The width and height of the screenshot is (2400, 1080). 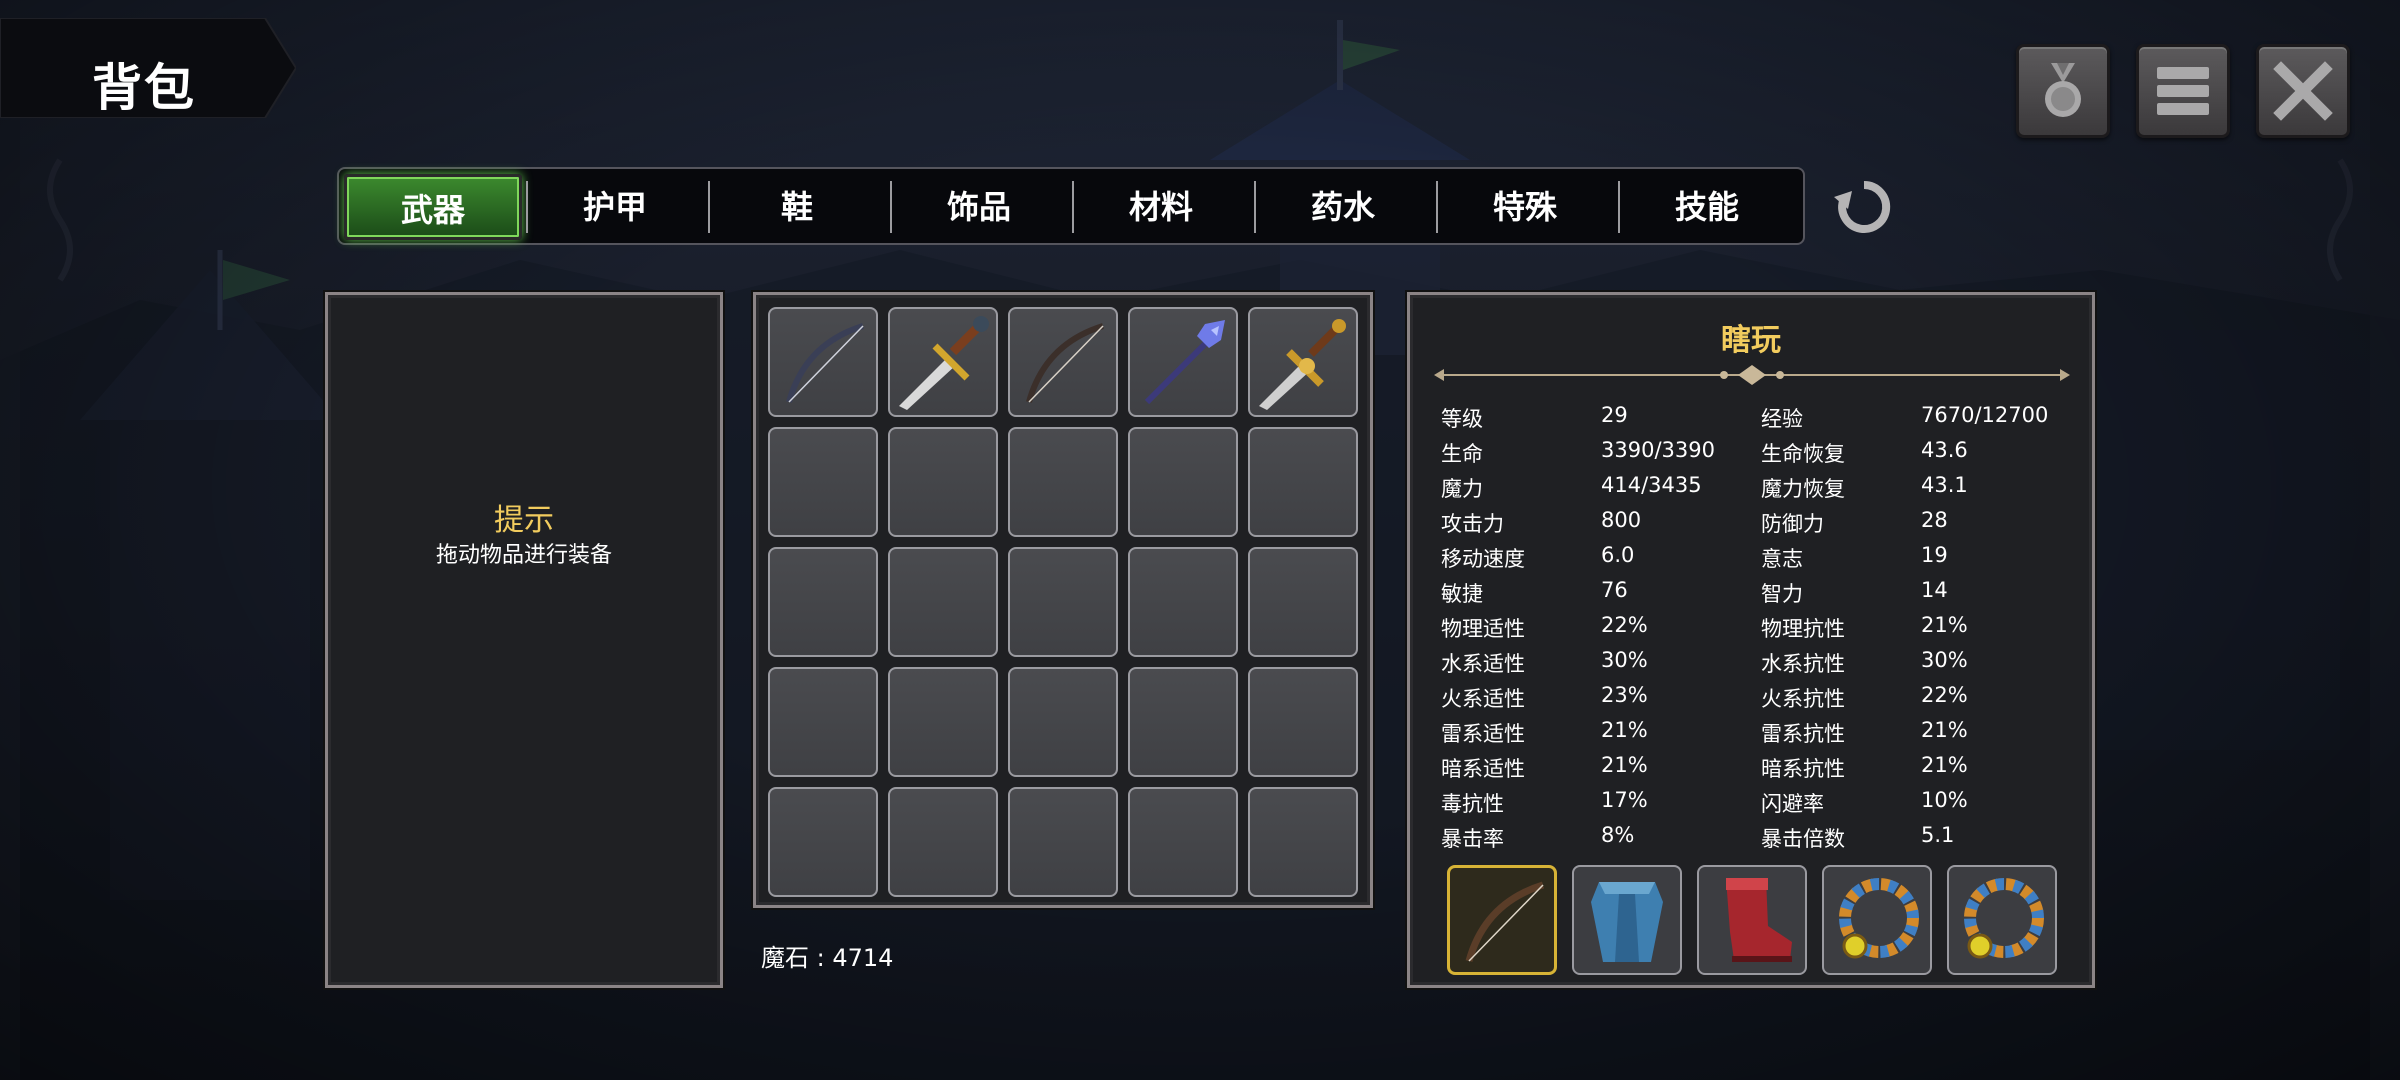 What do you see at coordinates (1803, 769) in the screenshot?
I see `stat-label: 暗系抗性` at bounding box center [1803, 769].